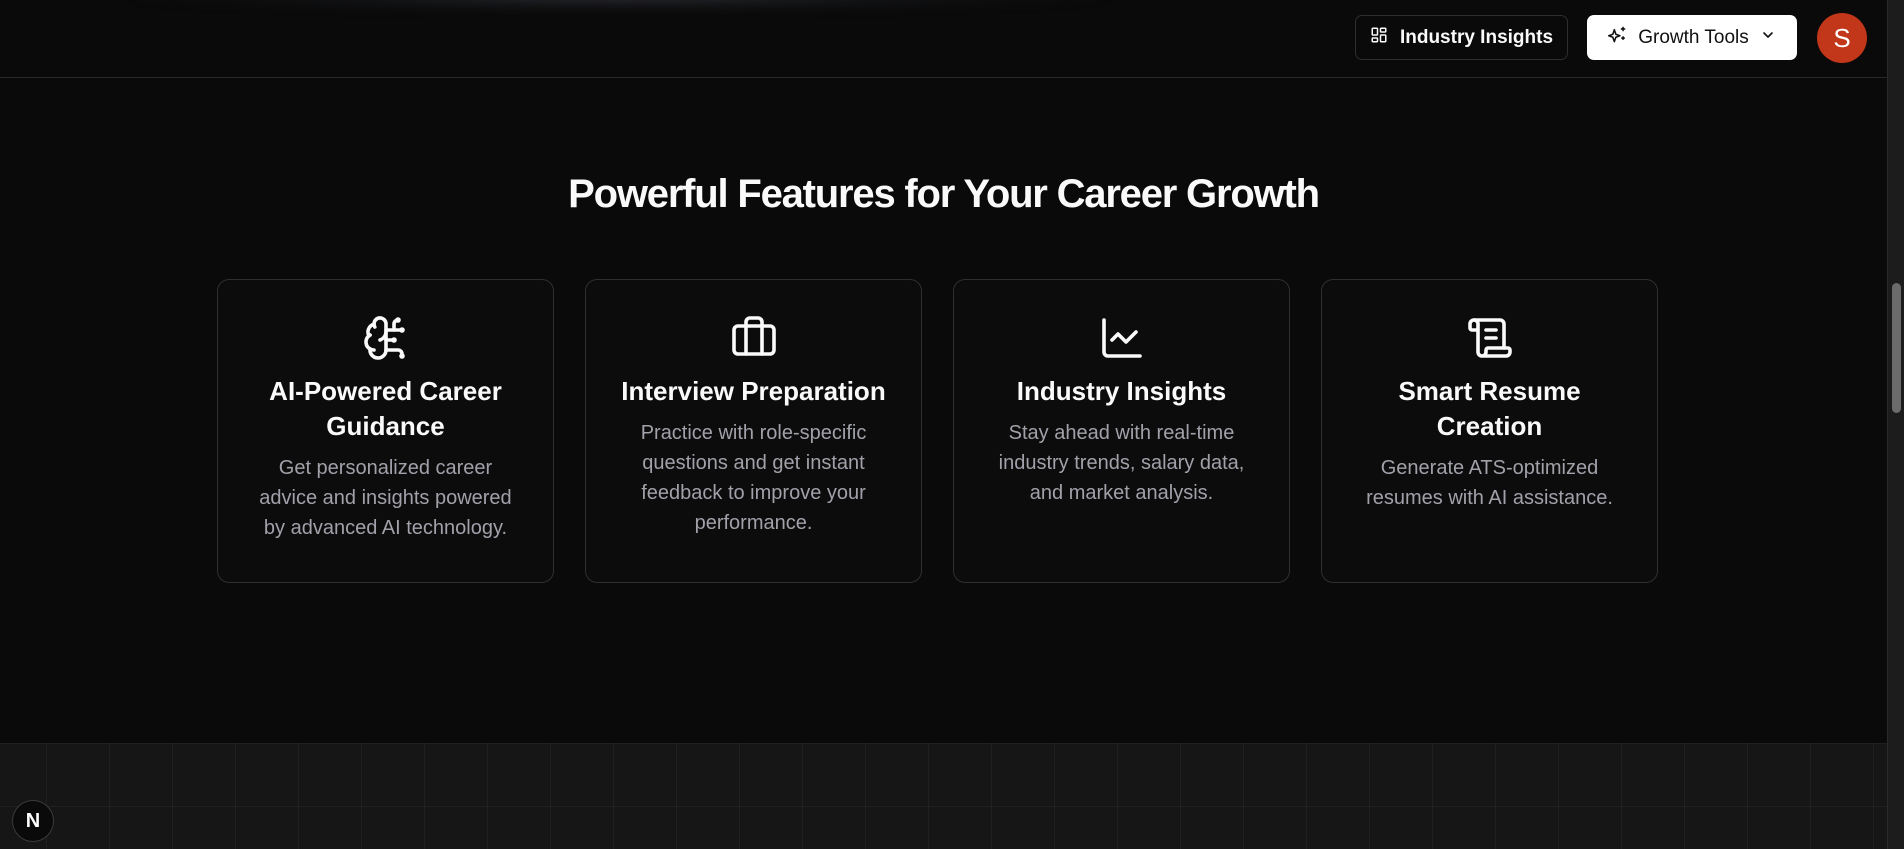 Image resolution: width=1904 pixels, height=849 pixels. Describe the element at coordinates (386, 338) in the screenshot. I see `brain-circuit-icon` at that location.